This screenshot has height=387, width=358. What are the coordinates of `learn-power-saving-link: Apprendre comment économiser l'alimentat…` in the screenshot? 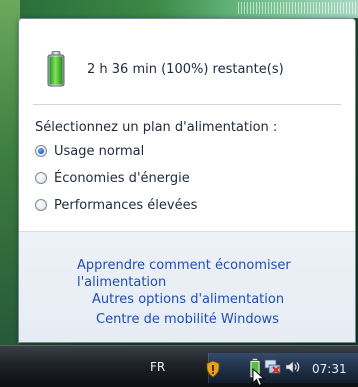 It's located at (207, 274).